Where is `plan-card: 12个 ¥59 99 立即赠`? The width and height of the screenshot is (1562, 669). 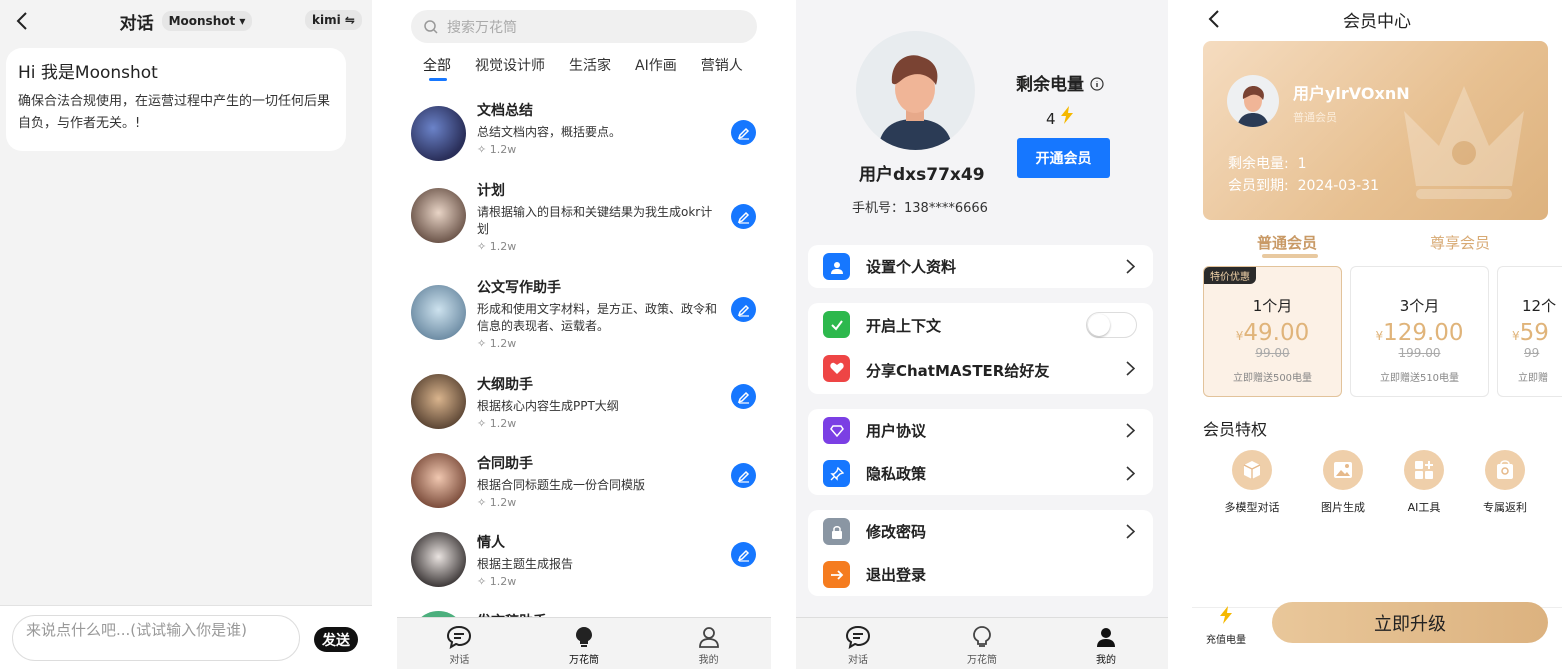
plan-card: 12个 ¥59 99 立即赠 is located at coordinates (1529, 331).